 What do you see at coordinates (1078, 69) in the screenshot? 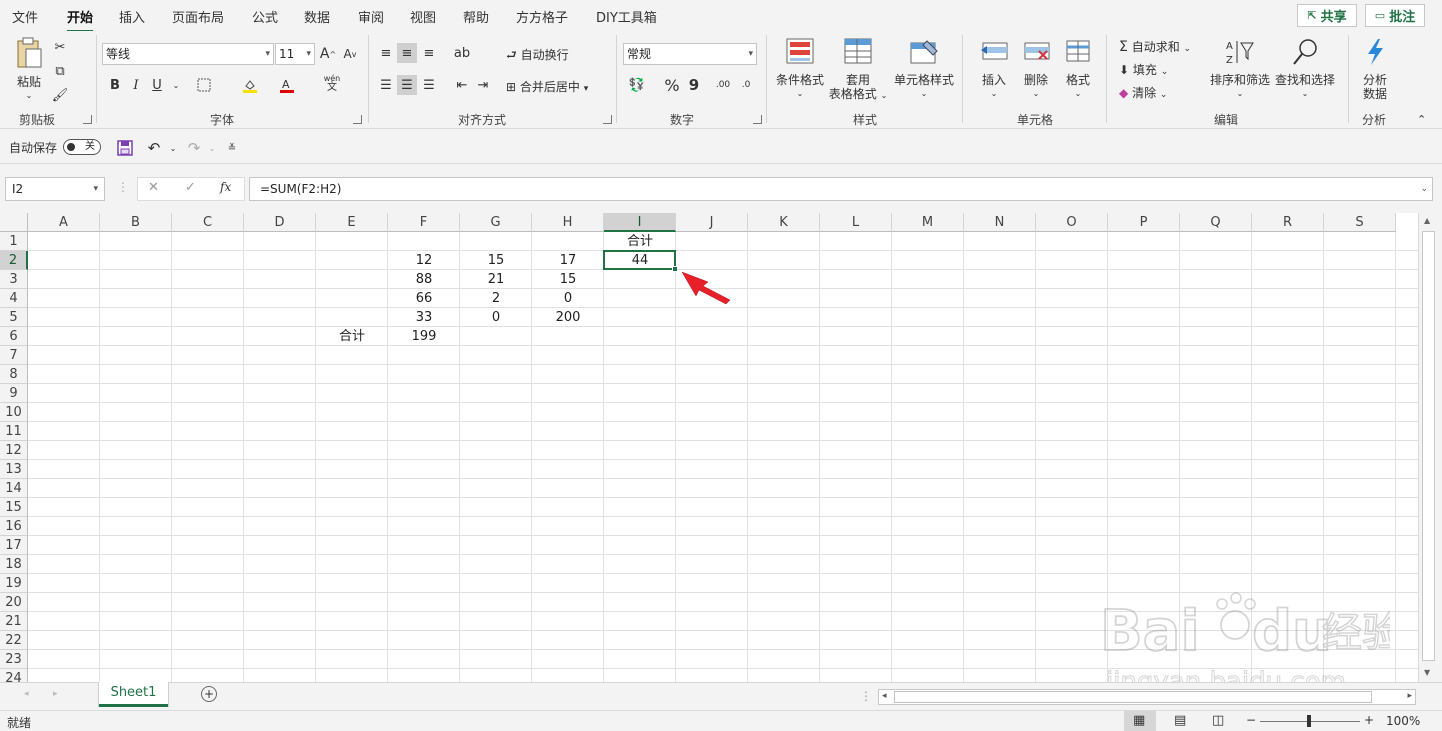
I see `format-cells-button: 格式 ⌄` at bounding box center [1078, 69].